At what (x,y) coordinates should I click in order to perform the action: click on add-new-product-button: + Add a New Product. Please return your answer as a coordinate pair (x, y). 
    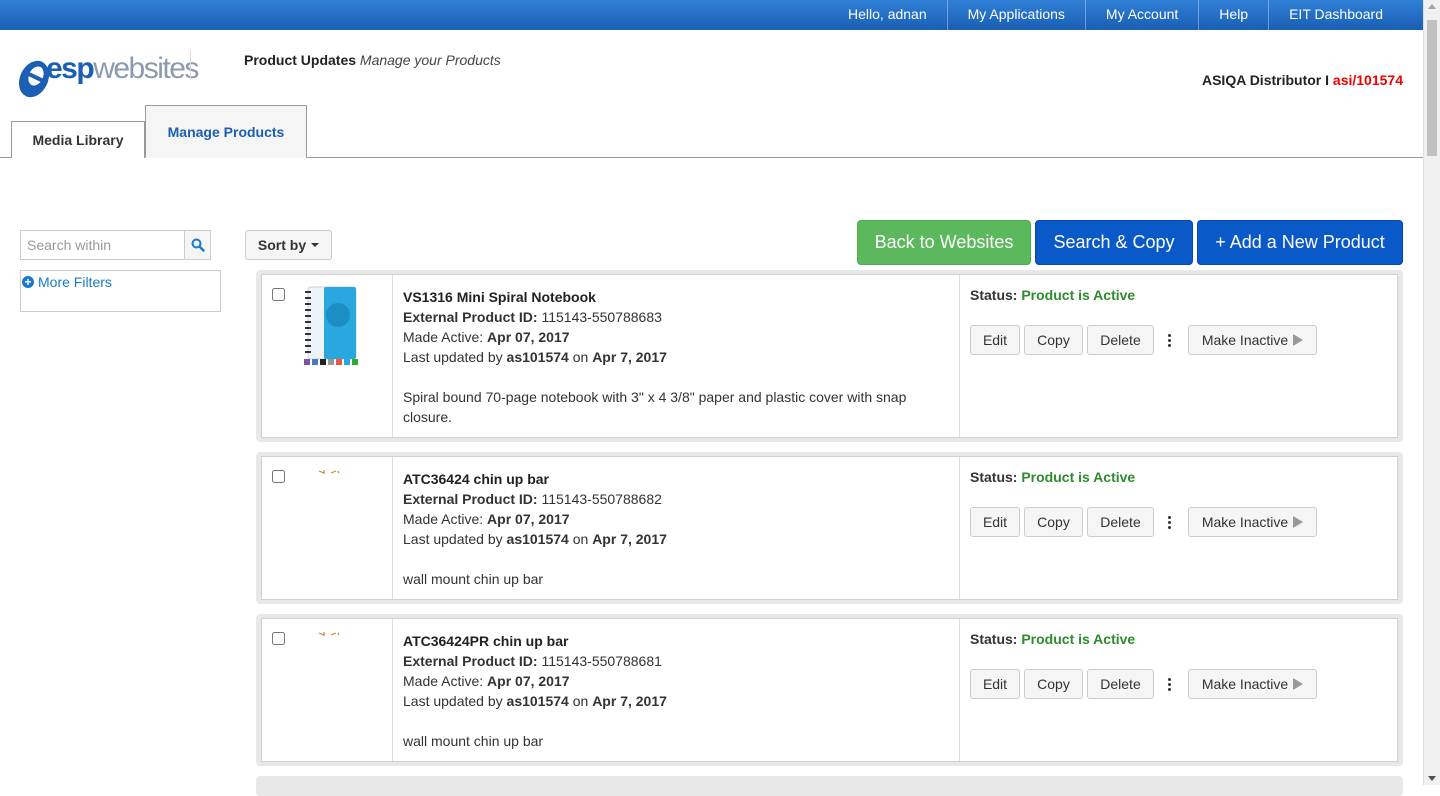
    Looking at the image, I should click on (1300, 242).